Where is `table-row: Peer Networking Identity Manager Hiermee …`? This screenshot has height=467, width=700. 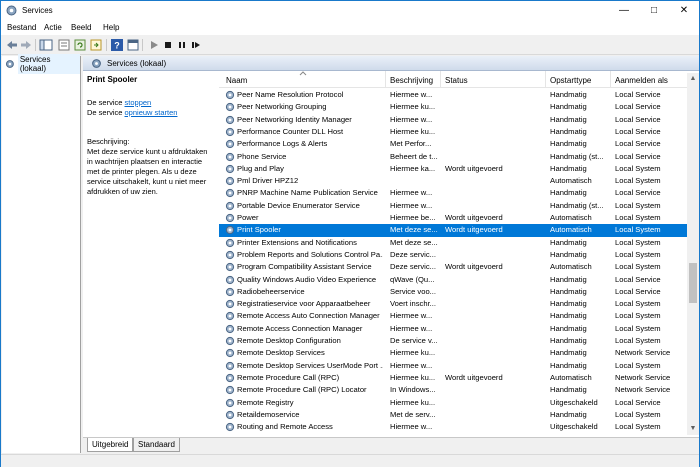
table-row: Peer Networking Identity Manager Hiermee … is located at coordinates (454, 120).